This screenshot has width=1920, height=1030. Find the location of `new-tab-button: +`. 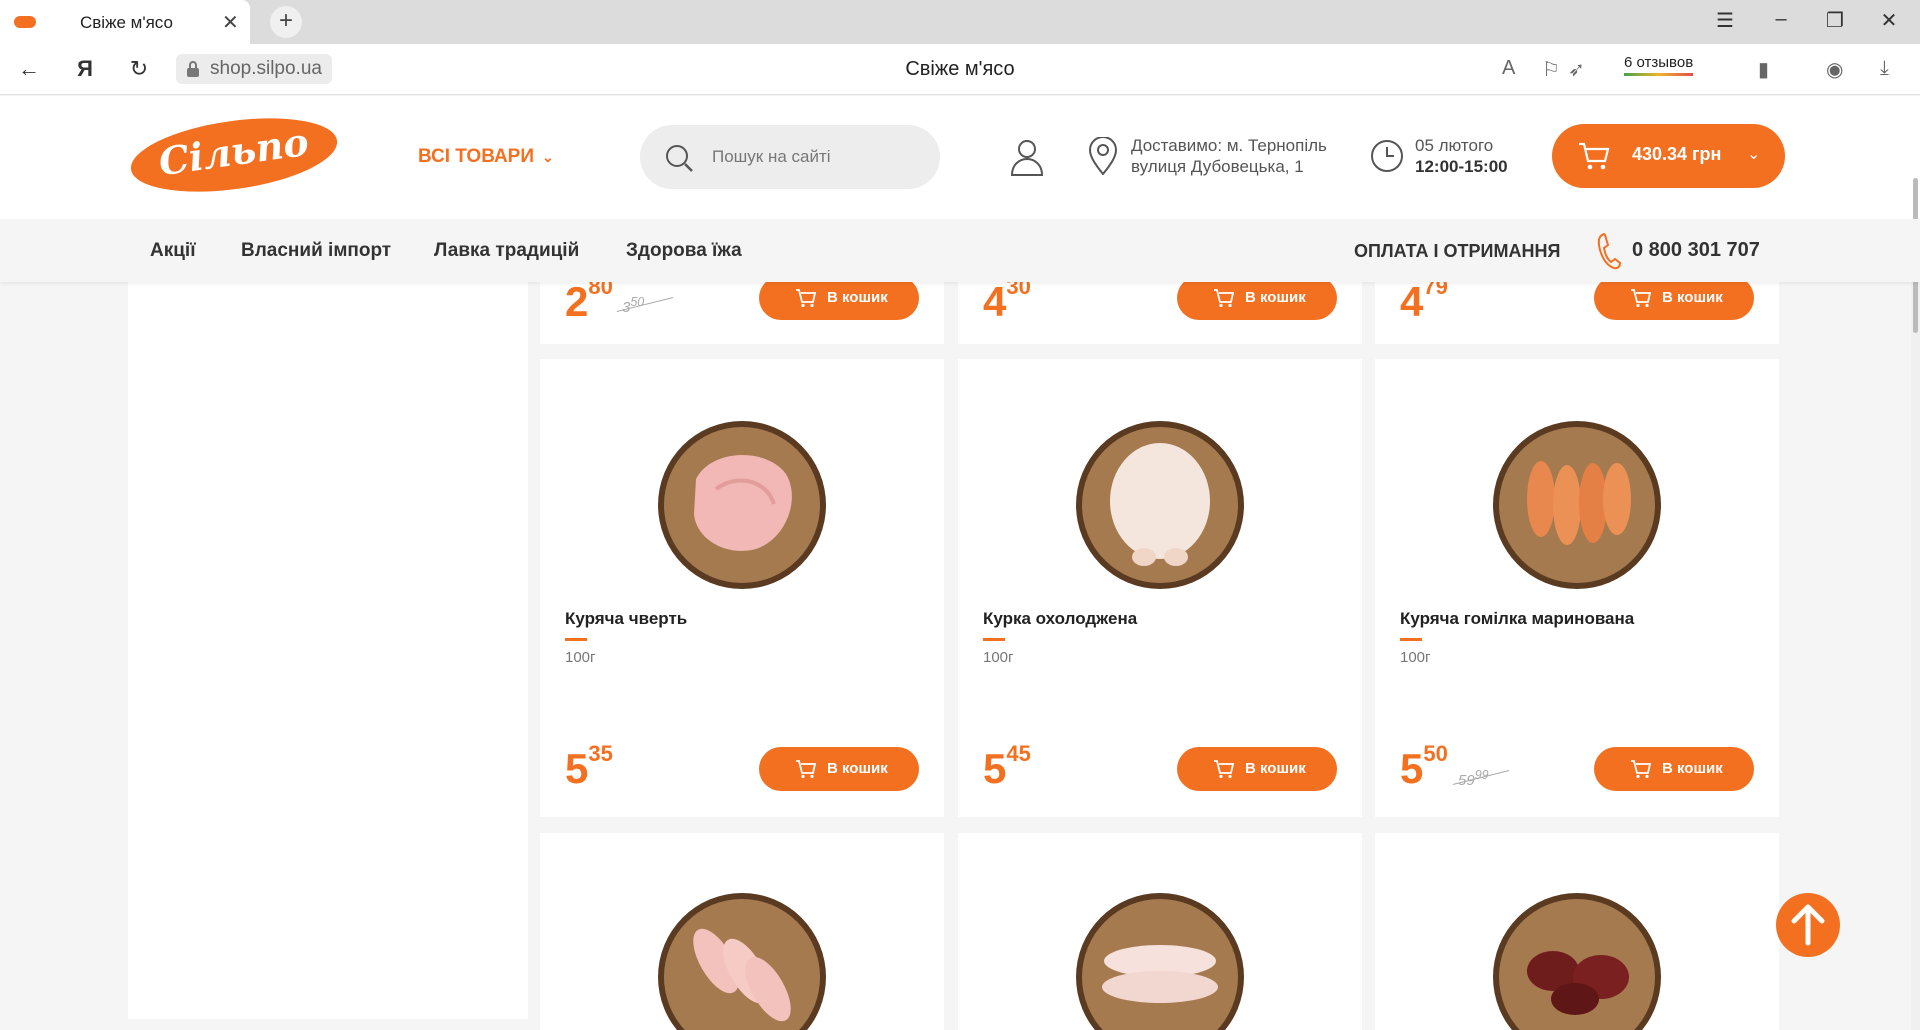

new-tab-button: + is located at coordinates (286, 22).